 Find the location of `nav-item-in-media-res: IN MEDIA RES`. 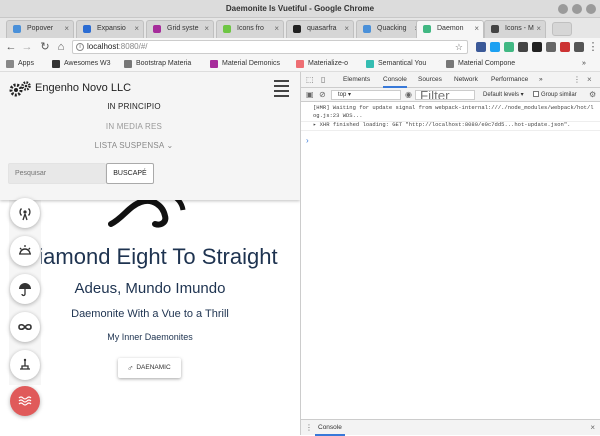

nav-item-in-media-res: IN MEDIA RES is located at coordinates (142, 126).